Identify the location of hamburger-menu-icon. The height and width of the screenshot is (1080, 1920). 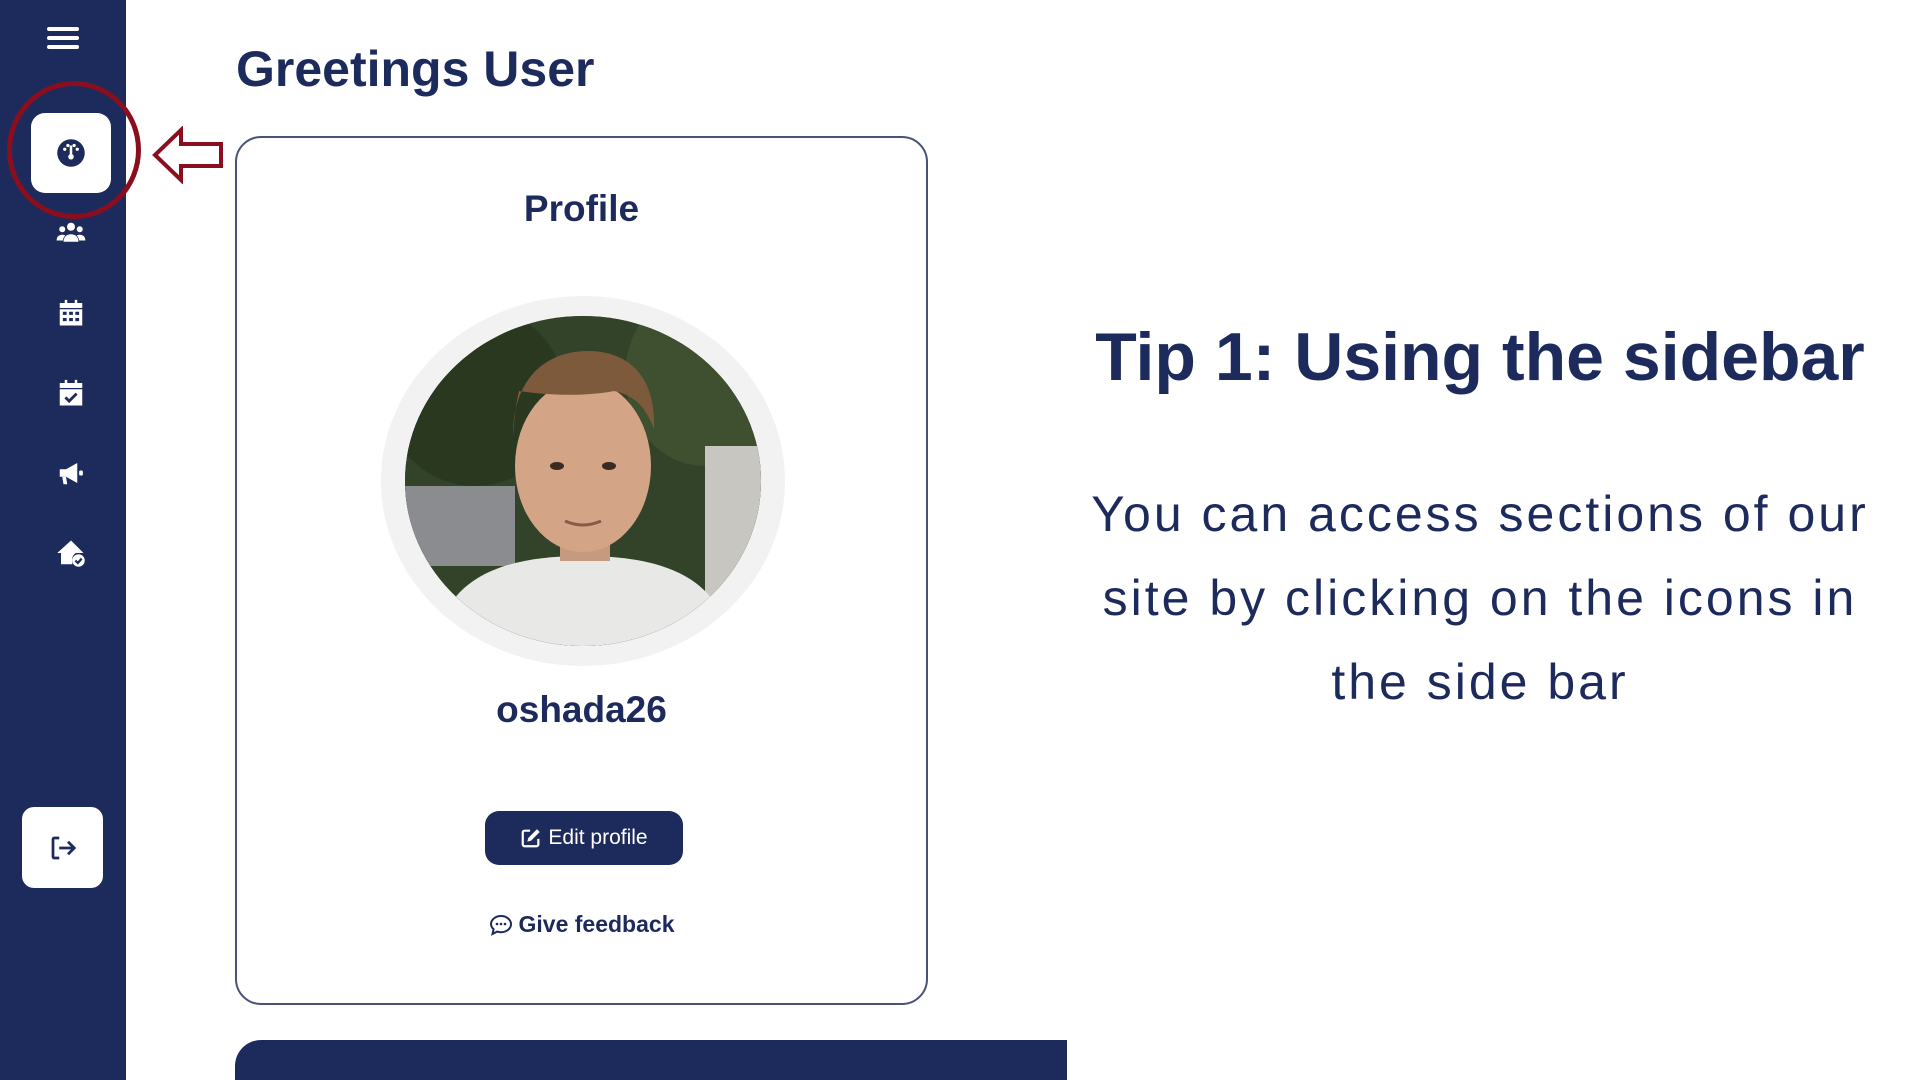
(63, 39).